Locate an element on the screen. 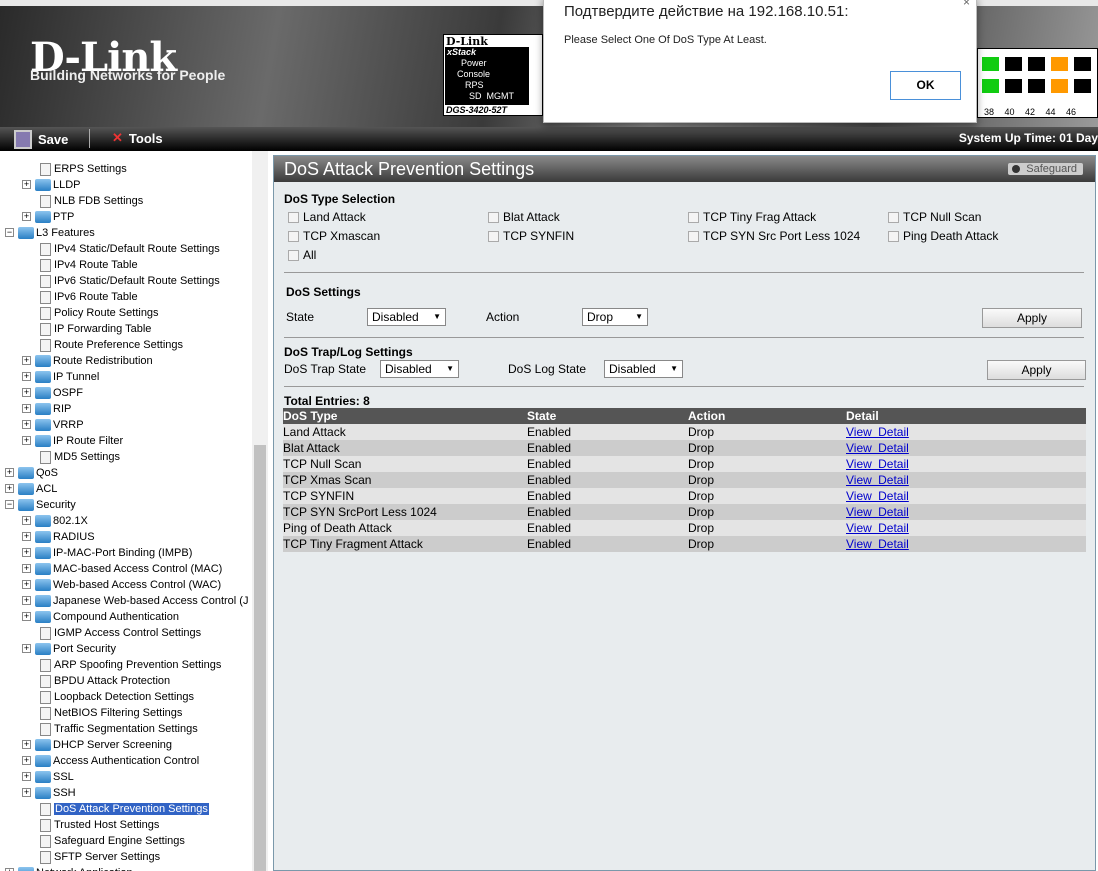 This screenshot has width=1098, height=871. tree-item: + SSL is located at coordinates (48, 777).